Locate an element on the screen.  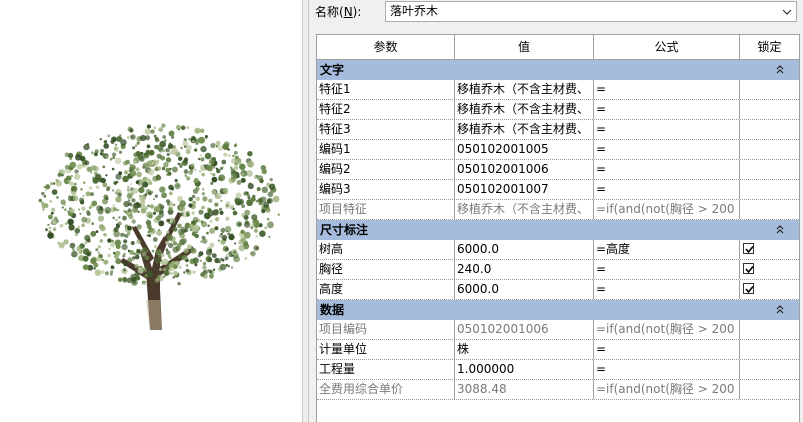
name-label: 名称(N): is located at coordinates (338, 12).